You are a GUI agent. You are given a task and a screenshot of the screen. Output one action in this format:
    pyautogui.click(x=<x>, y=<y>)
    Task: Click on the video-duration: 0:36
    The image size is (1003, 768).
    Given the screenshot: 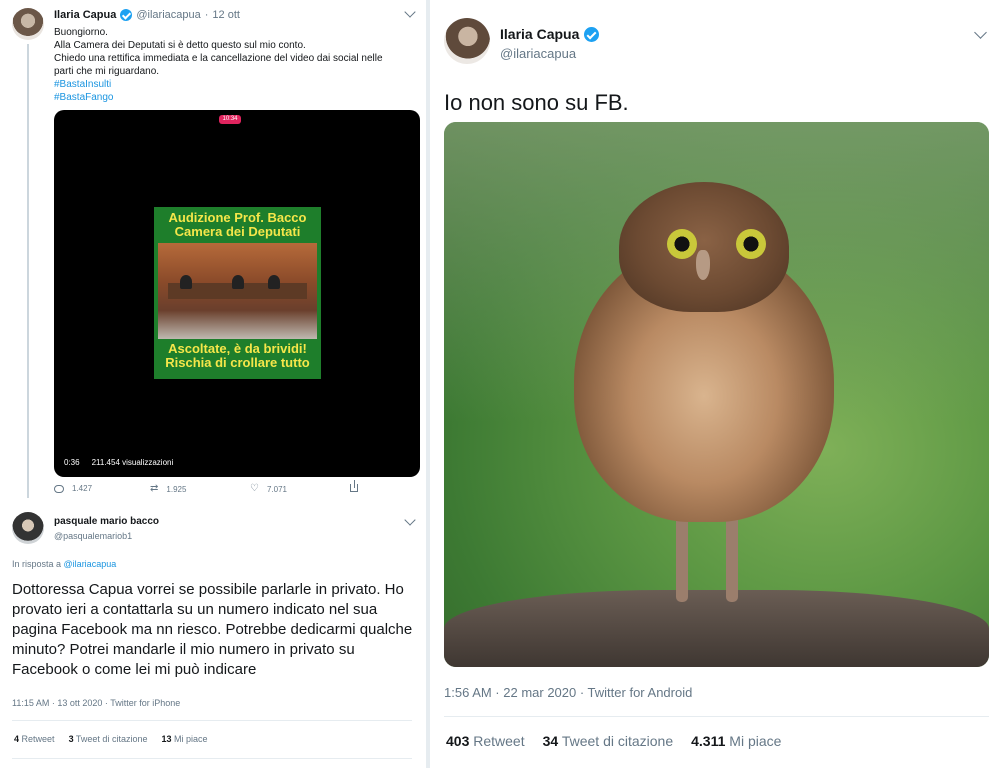 What is the action you would take?
    pyautogui.click(x=72, y=462)
    